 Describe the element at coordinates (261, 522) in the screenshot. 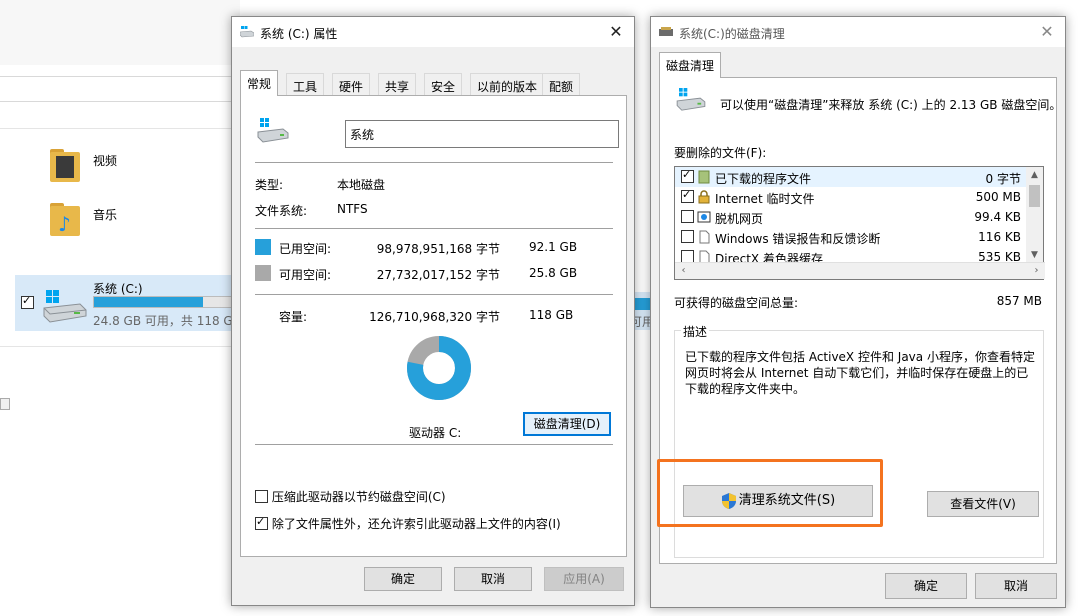

I see `index-checkbox` at that location.